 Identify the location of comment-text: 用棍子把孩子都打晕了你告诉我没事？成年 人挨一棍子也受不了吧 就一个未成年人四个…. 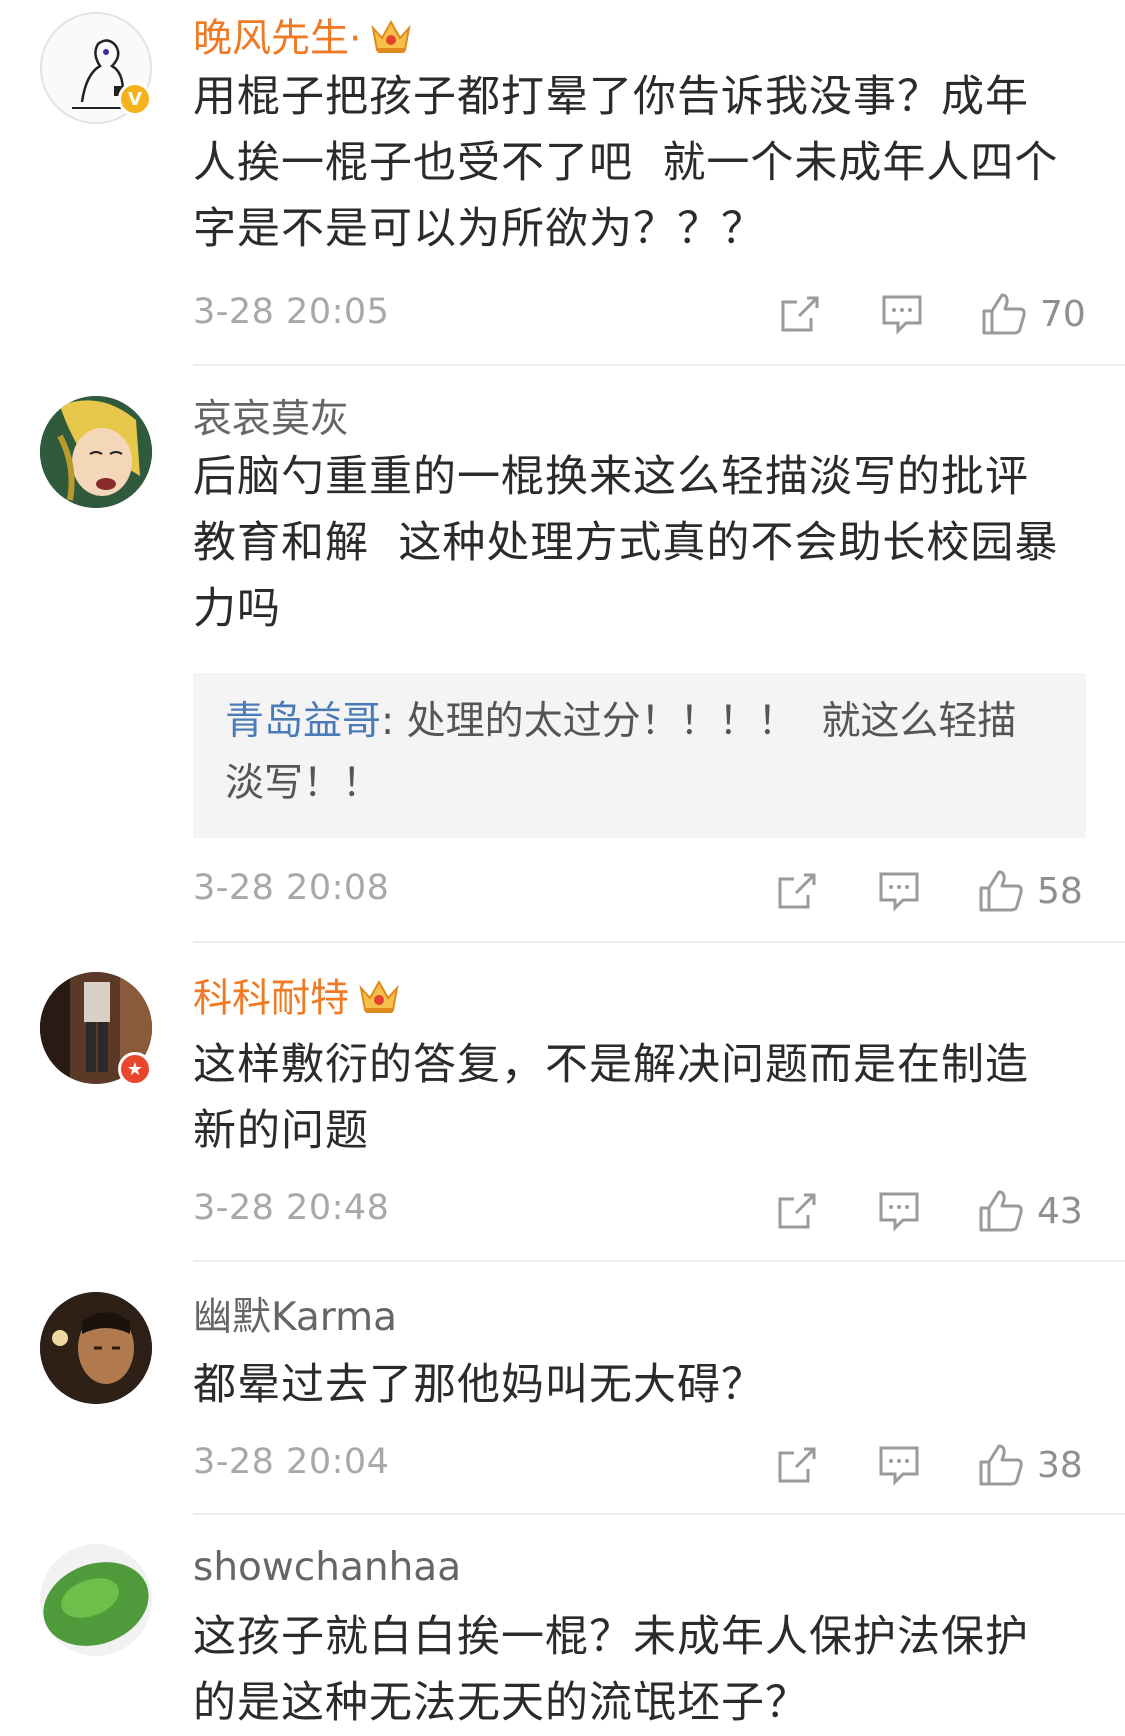
(626, 163).